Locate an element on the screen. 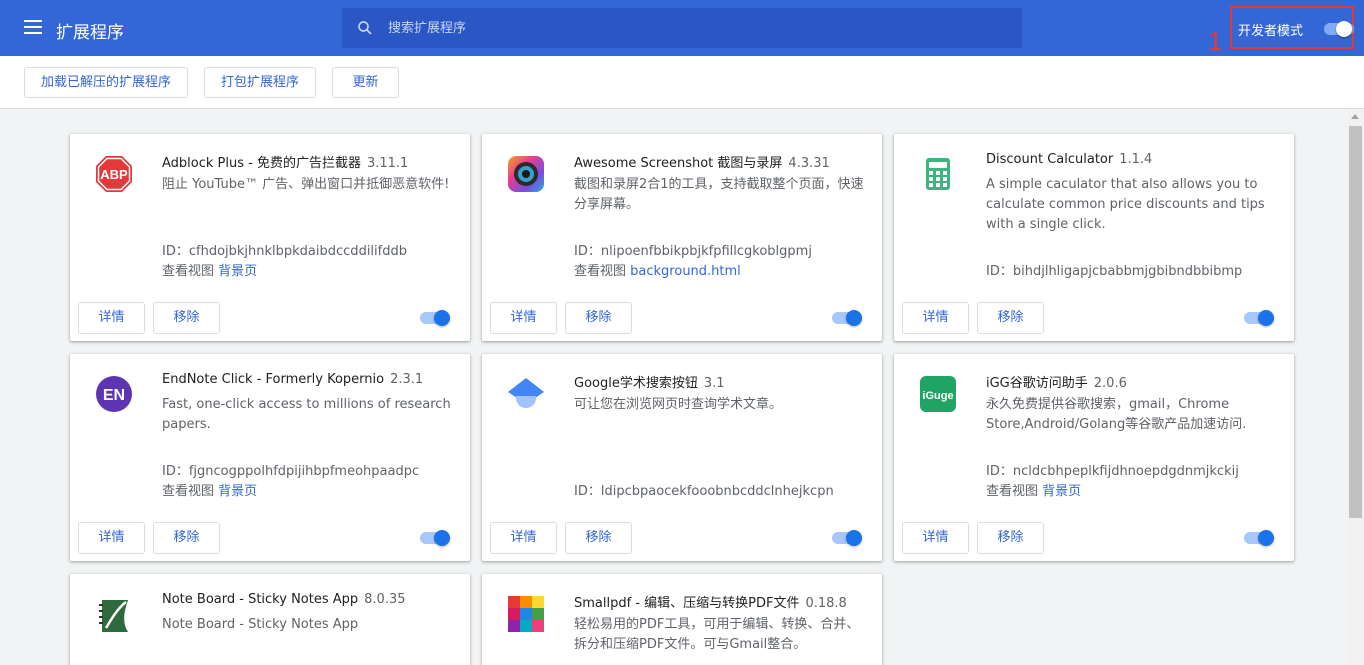  svg-text: EN is located at coordinates (114, 395).